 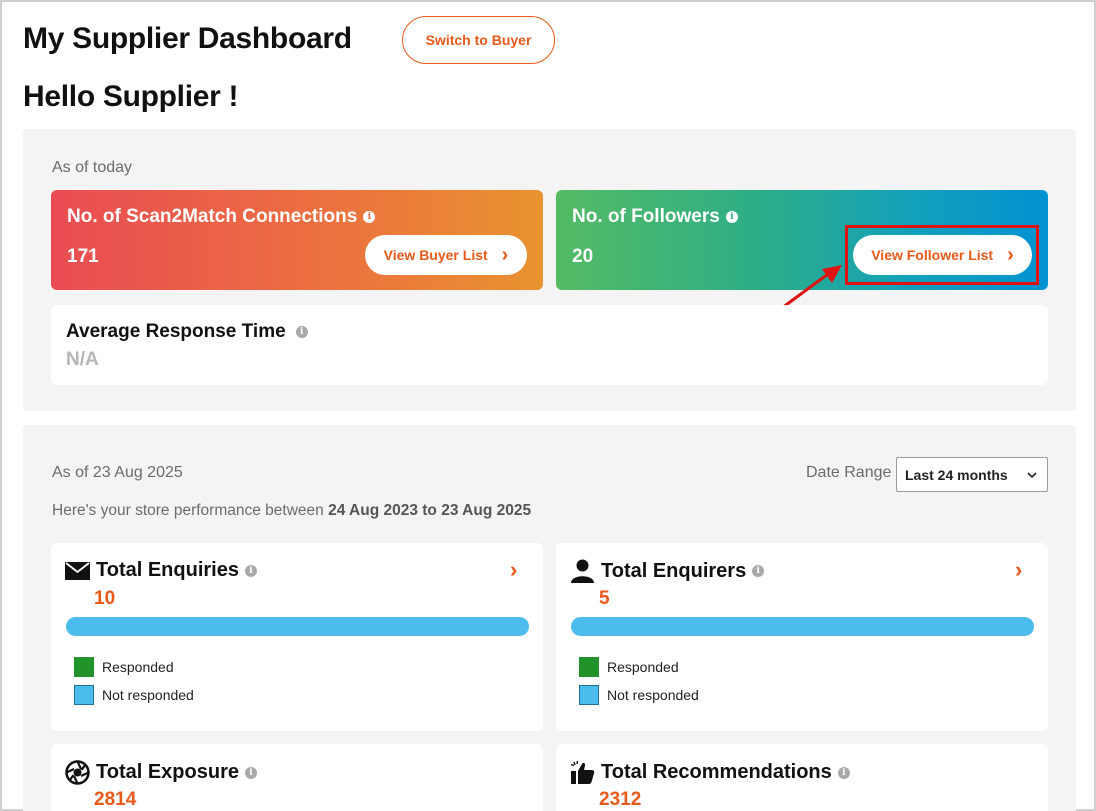 I want to click on chevron-down-icon, so click(x=1032, y=474).